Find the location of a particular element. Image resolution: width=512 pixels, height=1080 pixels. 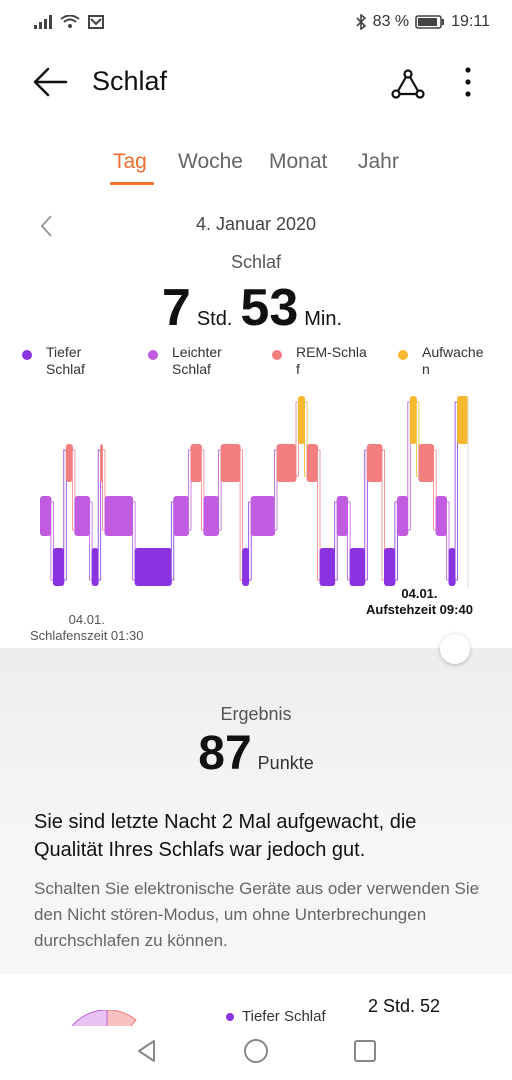

back-triangle-icon is located at coordinates (146, 1051).